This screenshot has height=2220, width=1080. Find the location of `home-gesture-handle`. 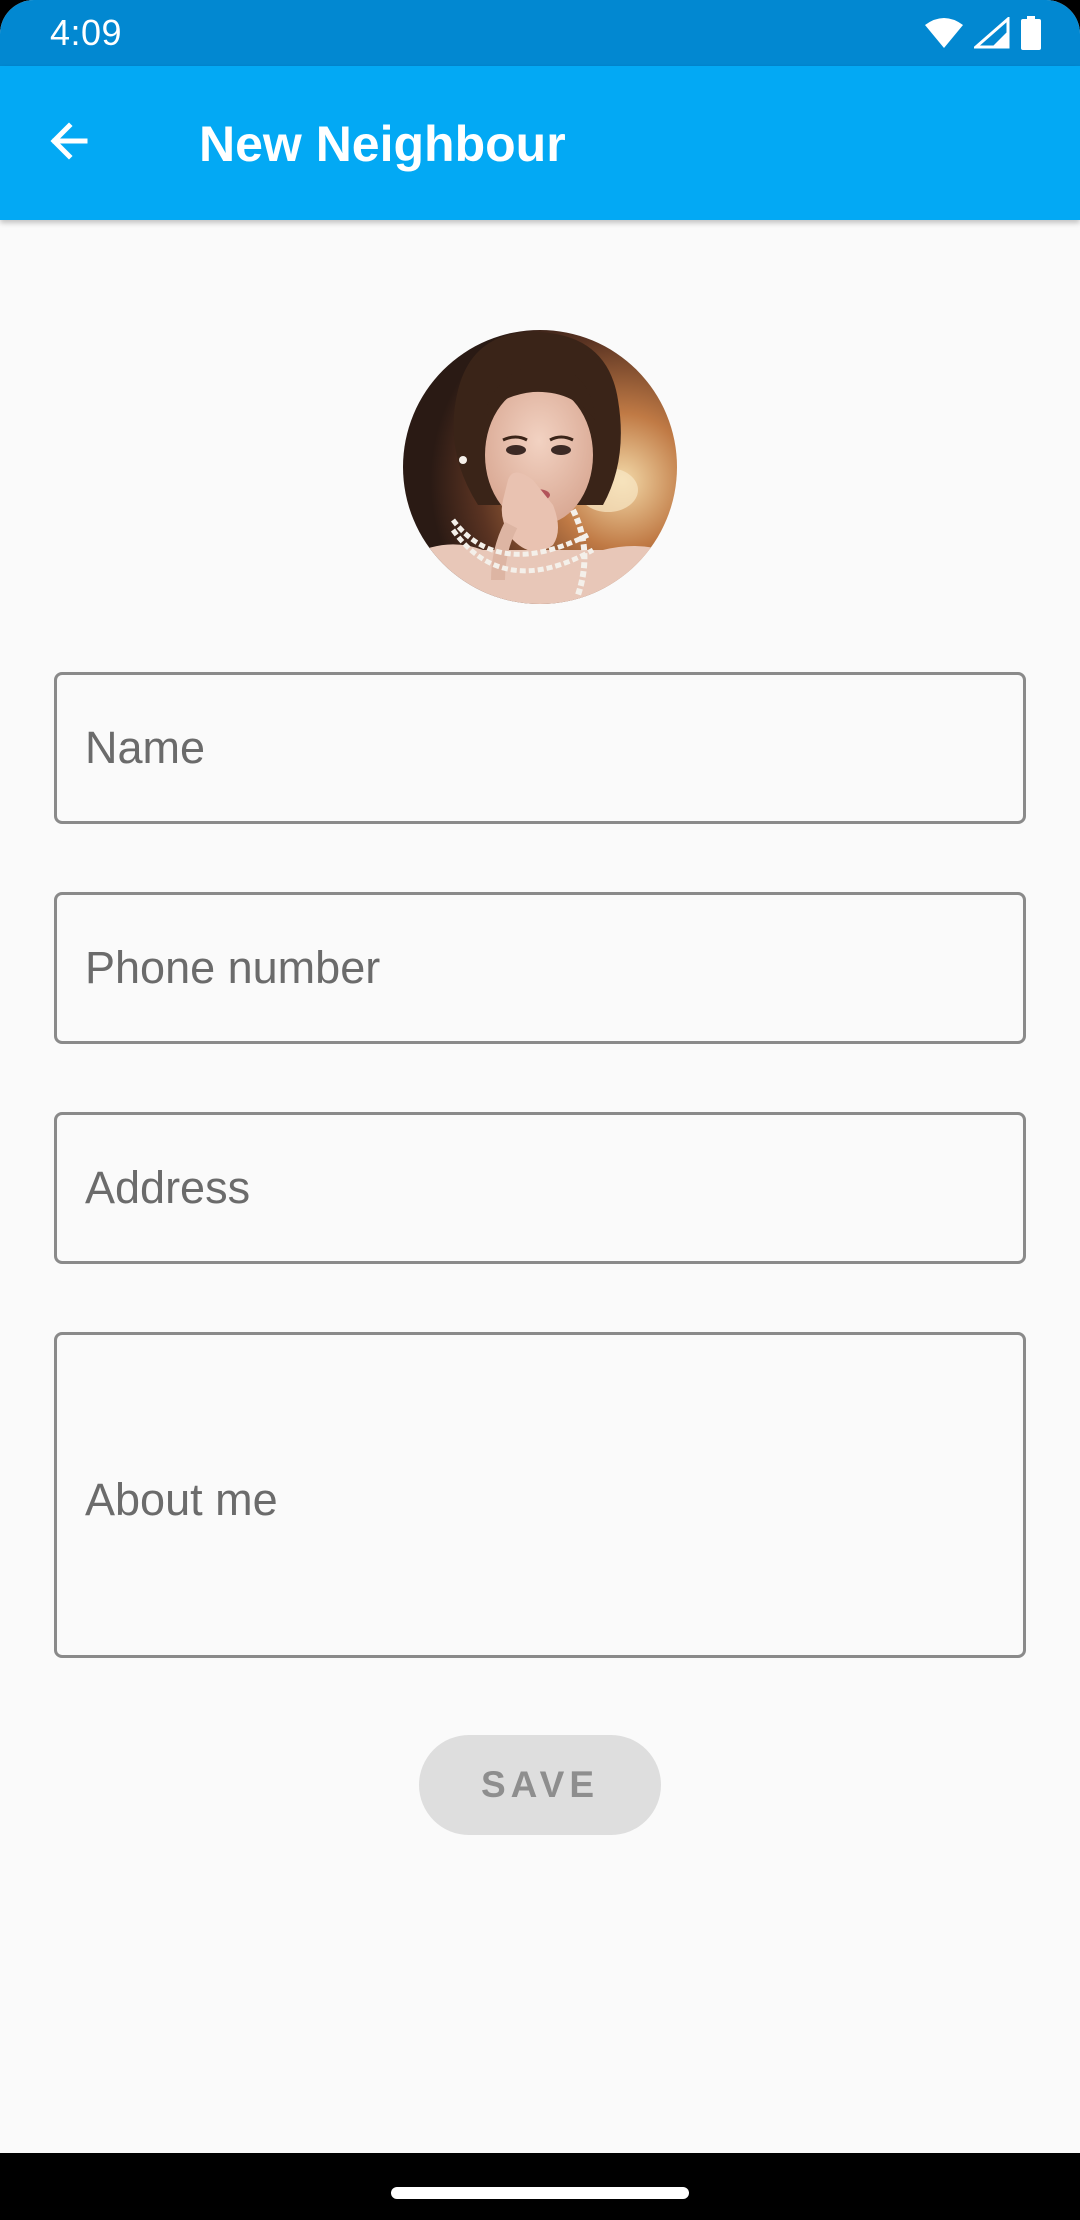

home-gesture-handle is located at coordinates (540, 2193).